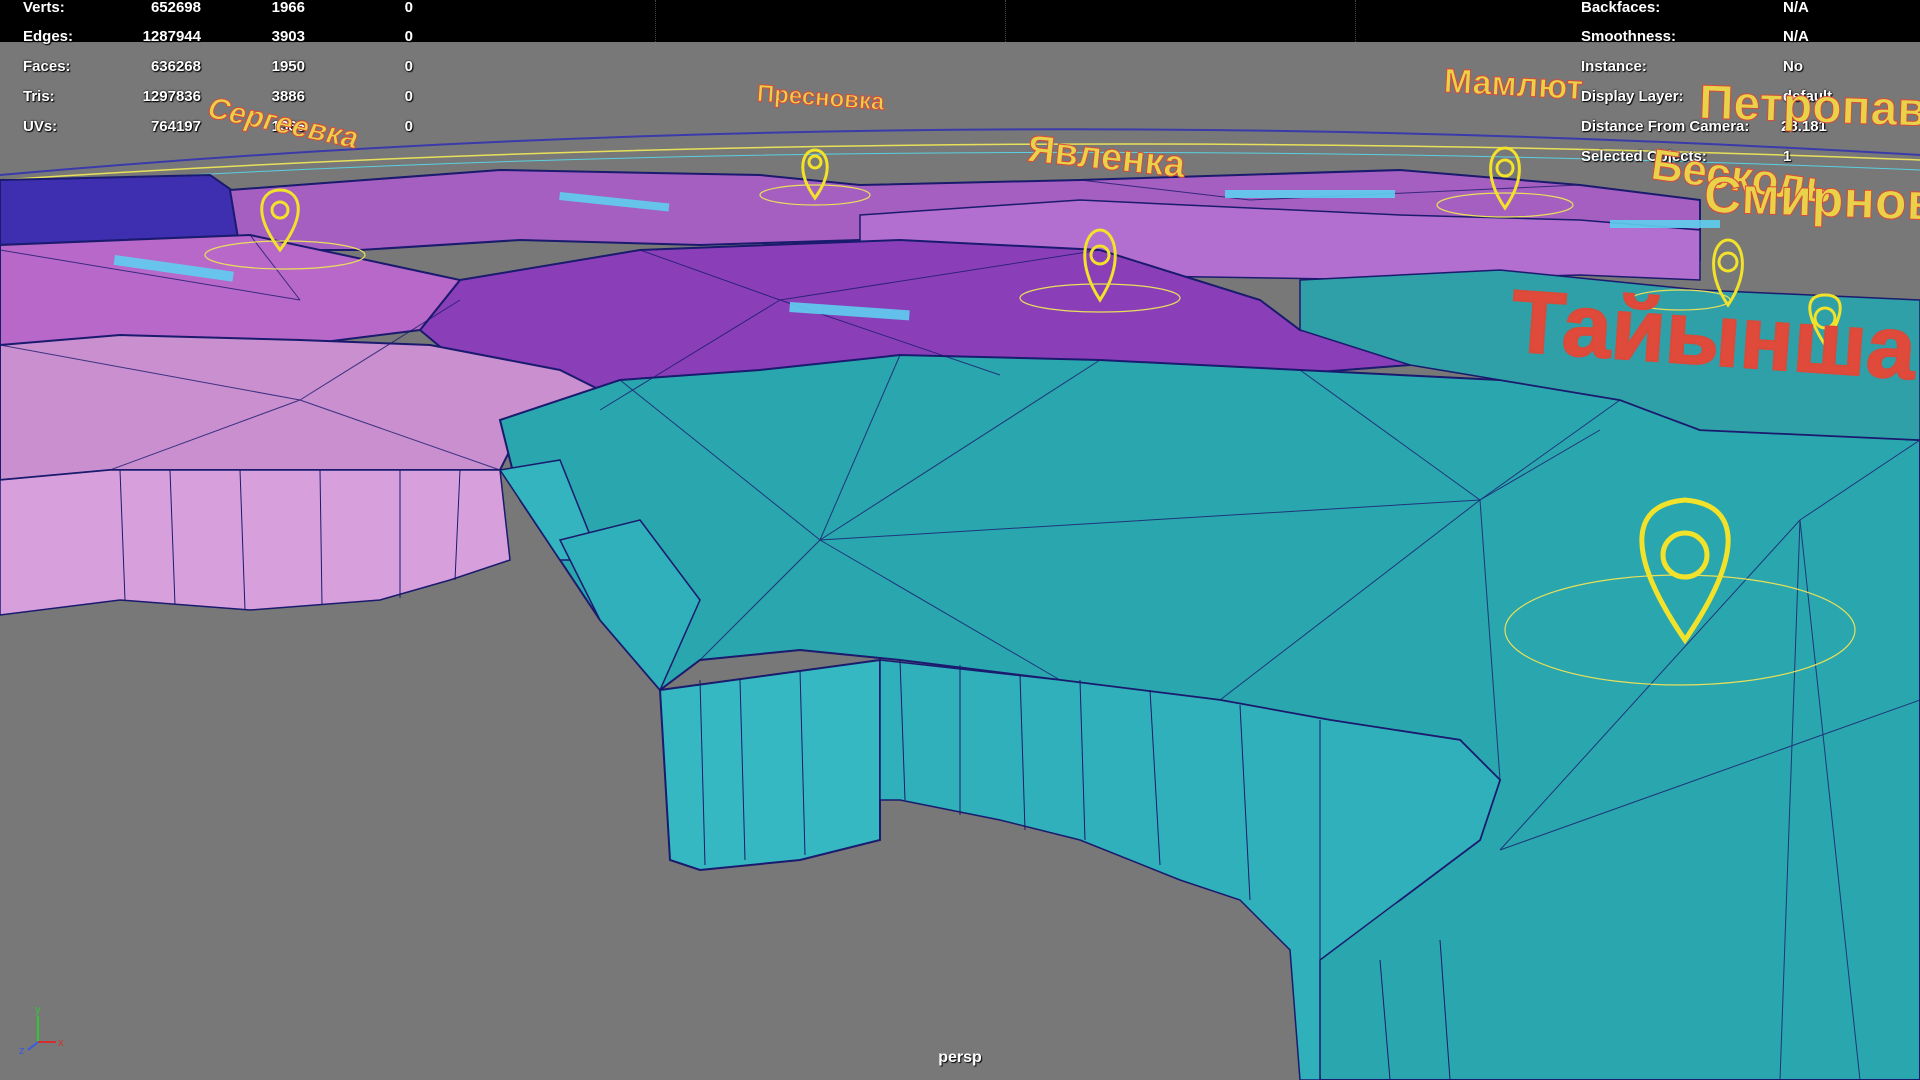  What do you see at coordinates (769, 765) in the screenshot?
I see `region-teal-walls` at bounding box center [769, 765].